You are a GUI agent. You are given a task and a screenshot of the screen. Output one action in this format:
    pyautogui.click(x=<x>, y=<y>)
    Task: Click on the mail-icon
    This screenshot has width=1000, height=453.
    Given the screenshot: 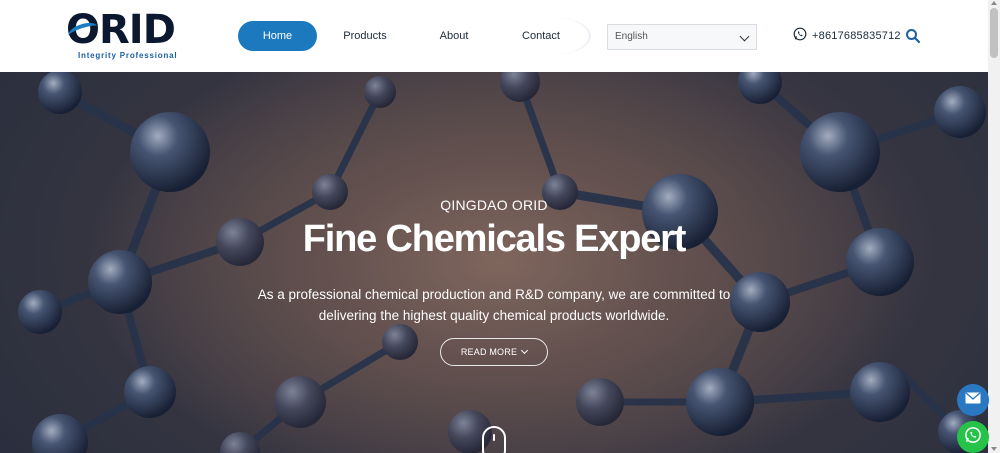 What is the action you would take?
    pyautogui.click(x=973, y=400)
    